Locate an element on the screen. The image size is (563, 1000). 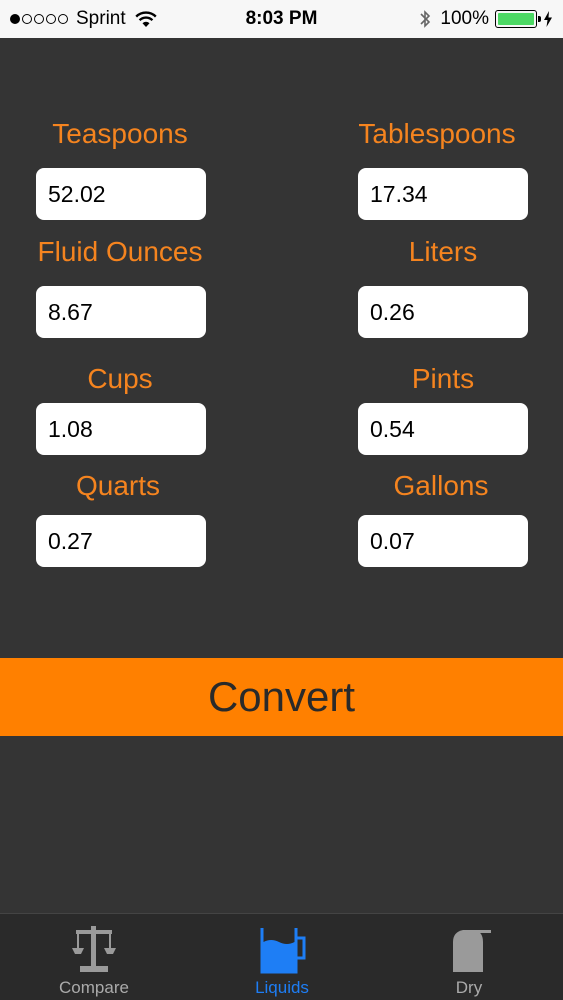
status-bar: Sprint 8:03 PM 100% is located at coordinates (281, 19).